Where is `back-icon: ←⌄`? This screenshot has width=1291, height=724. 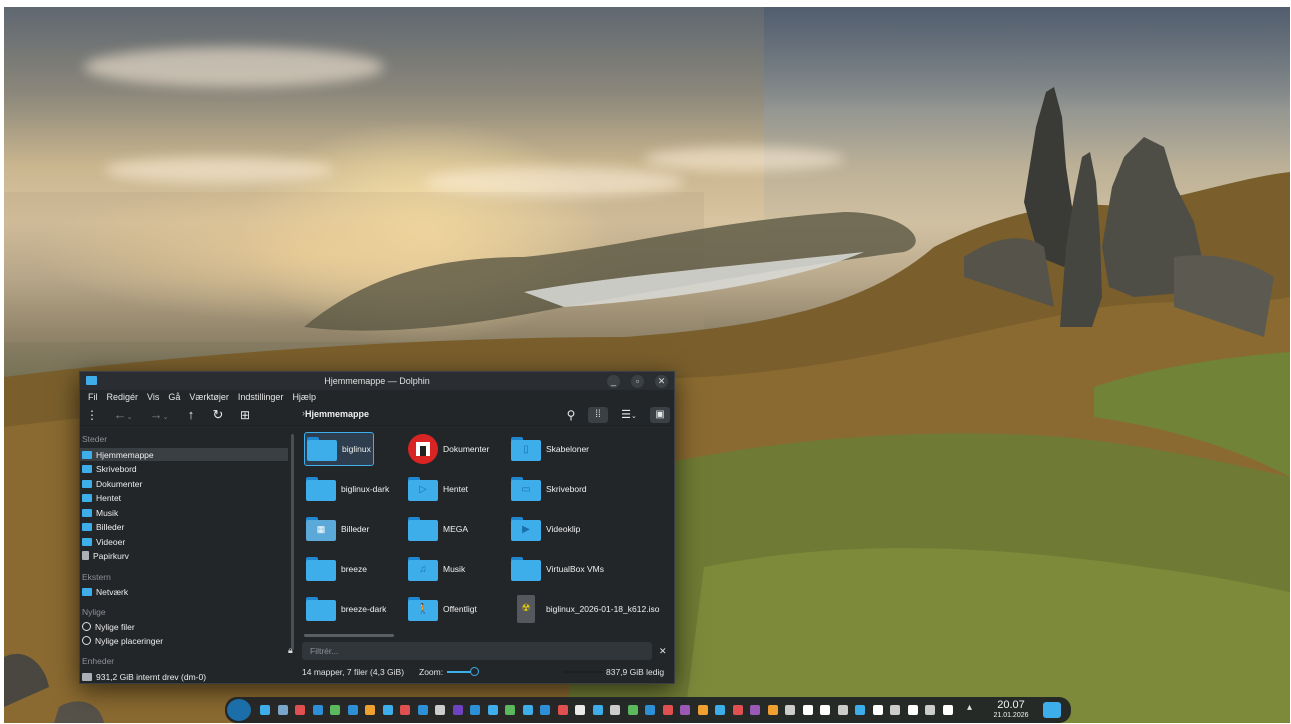
back-icon: ←⌄ is located at coordinates (123, 415).